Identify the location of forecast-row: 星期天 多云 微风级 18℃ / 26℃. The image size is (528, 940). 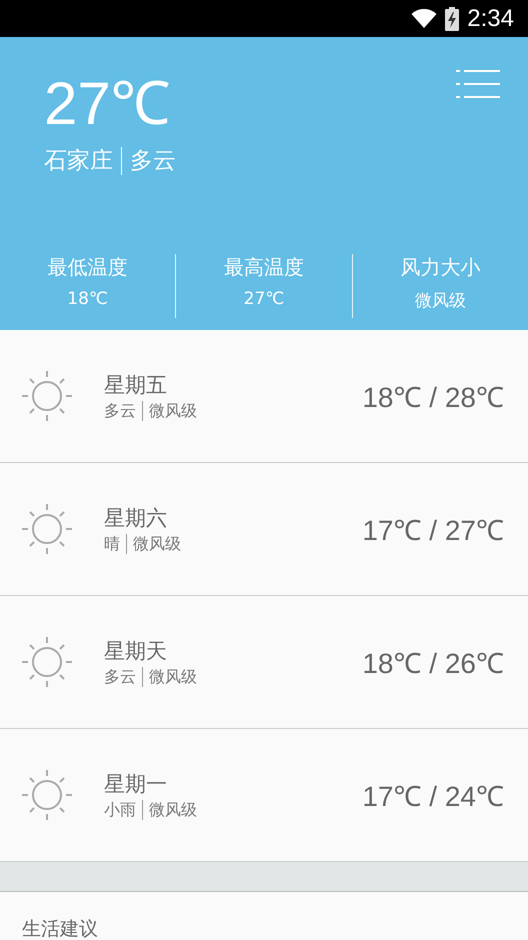
(264, 662).